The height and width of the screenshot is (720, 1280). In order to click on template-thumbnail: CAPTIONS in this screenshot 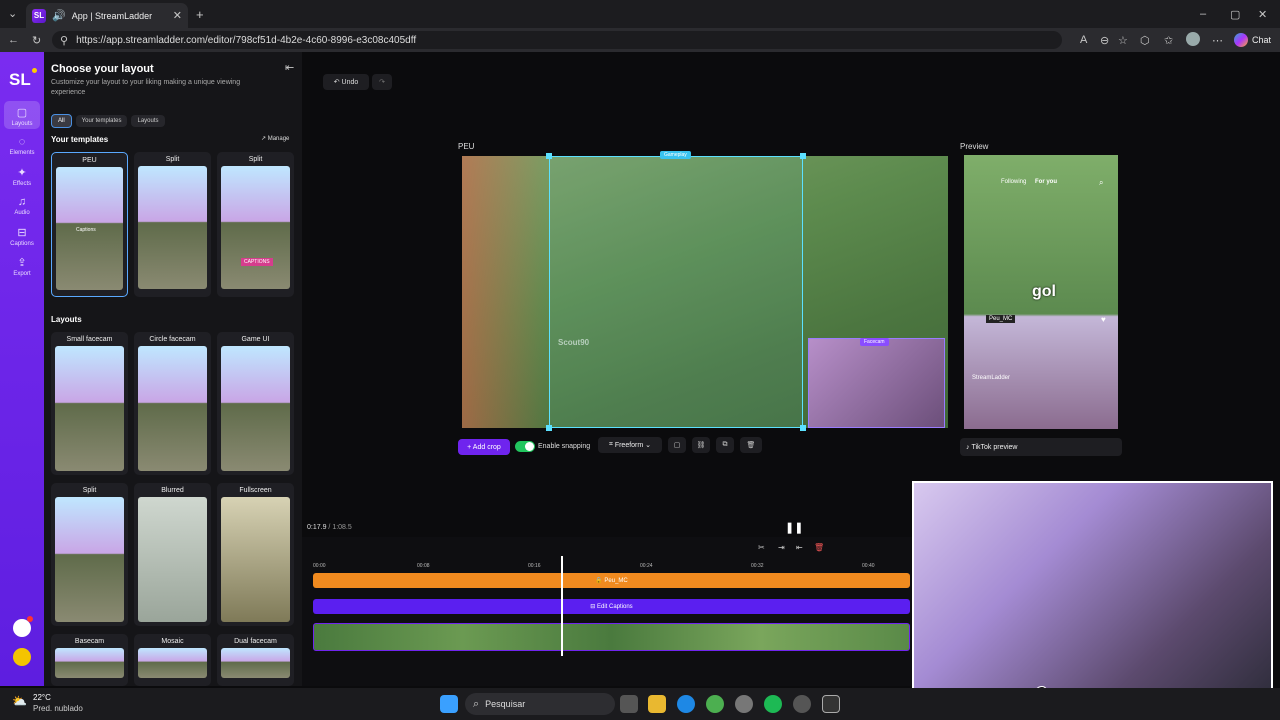, I will do `click(255, 227)`.